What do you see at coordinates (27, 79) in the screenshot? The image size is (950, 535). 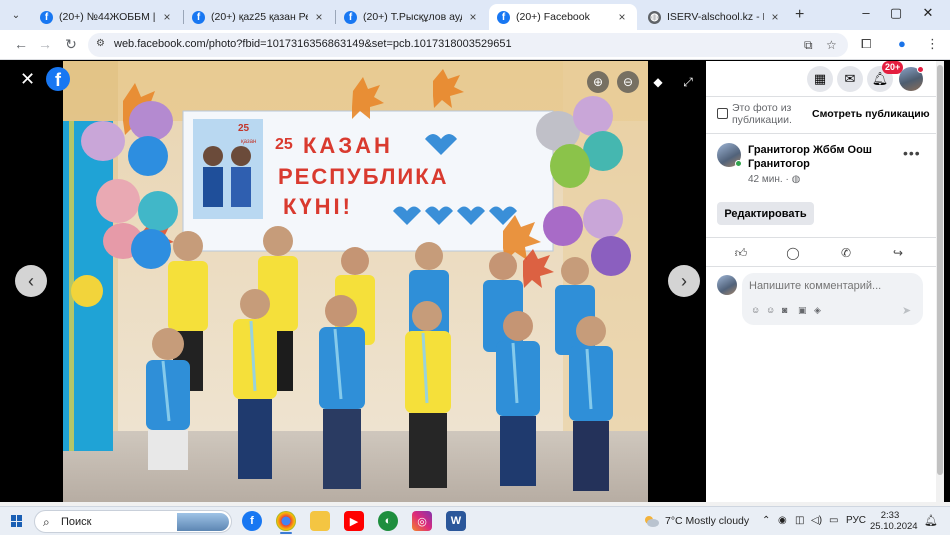 I see `close-viewer-icon: ✕` at bounding box center [27, 79].